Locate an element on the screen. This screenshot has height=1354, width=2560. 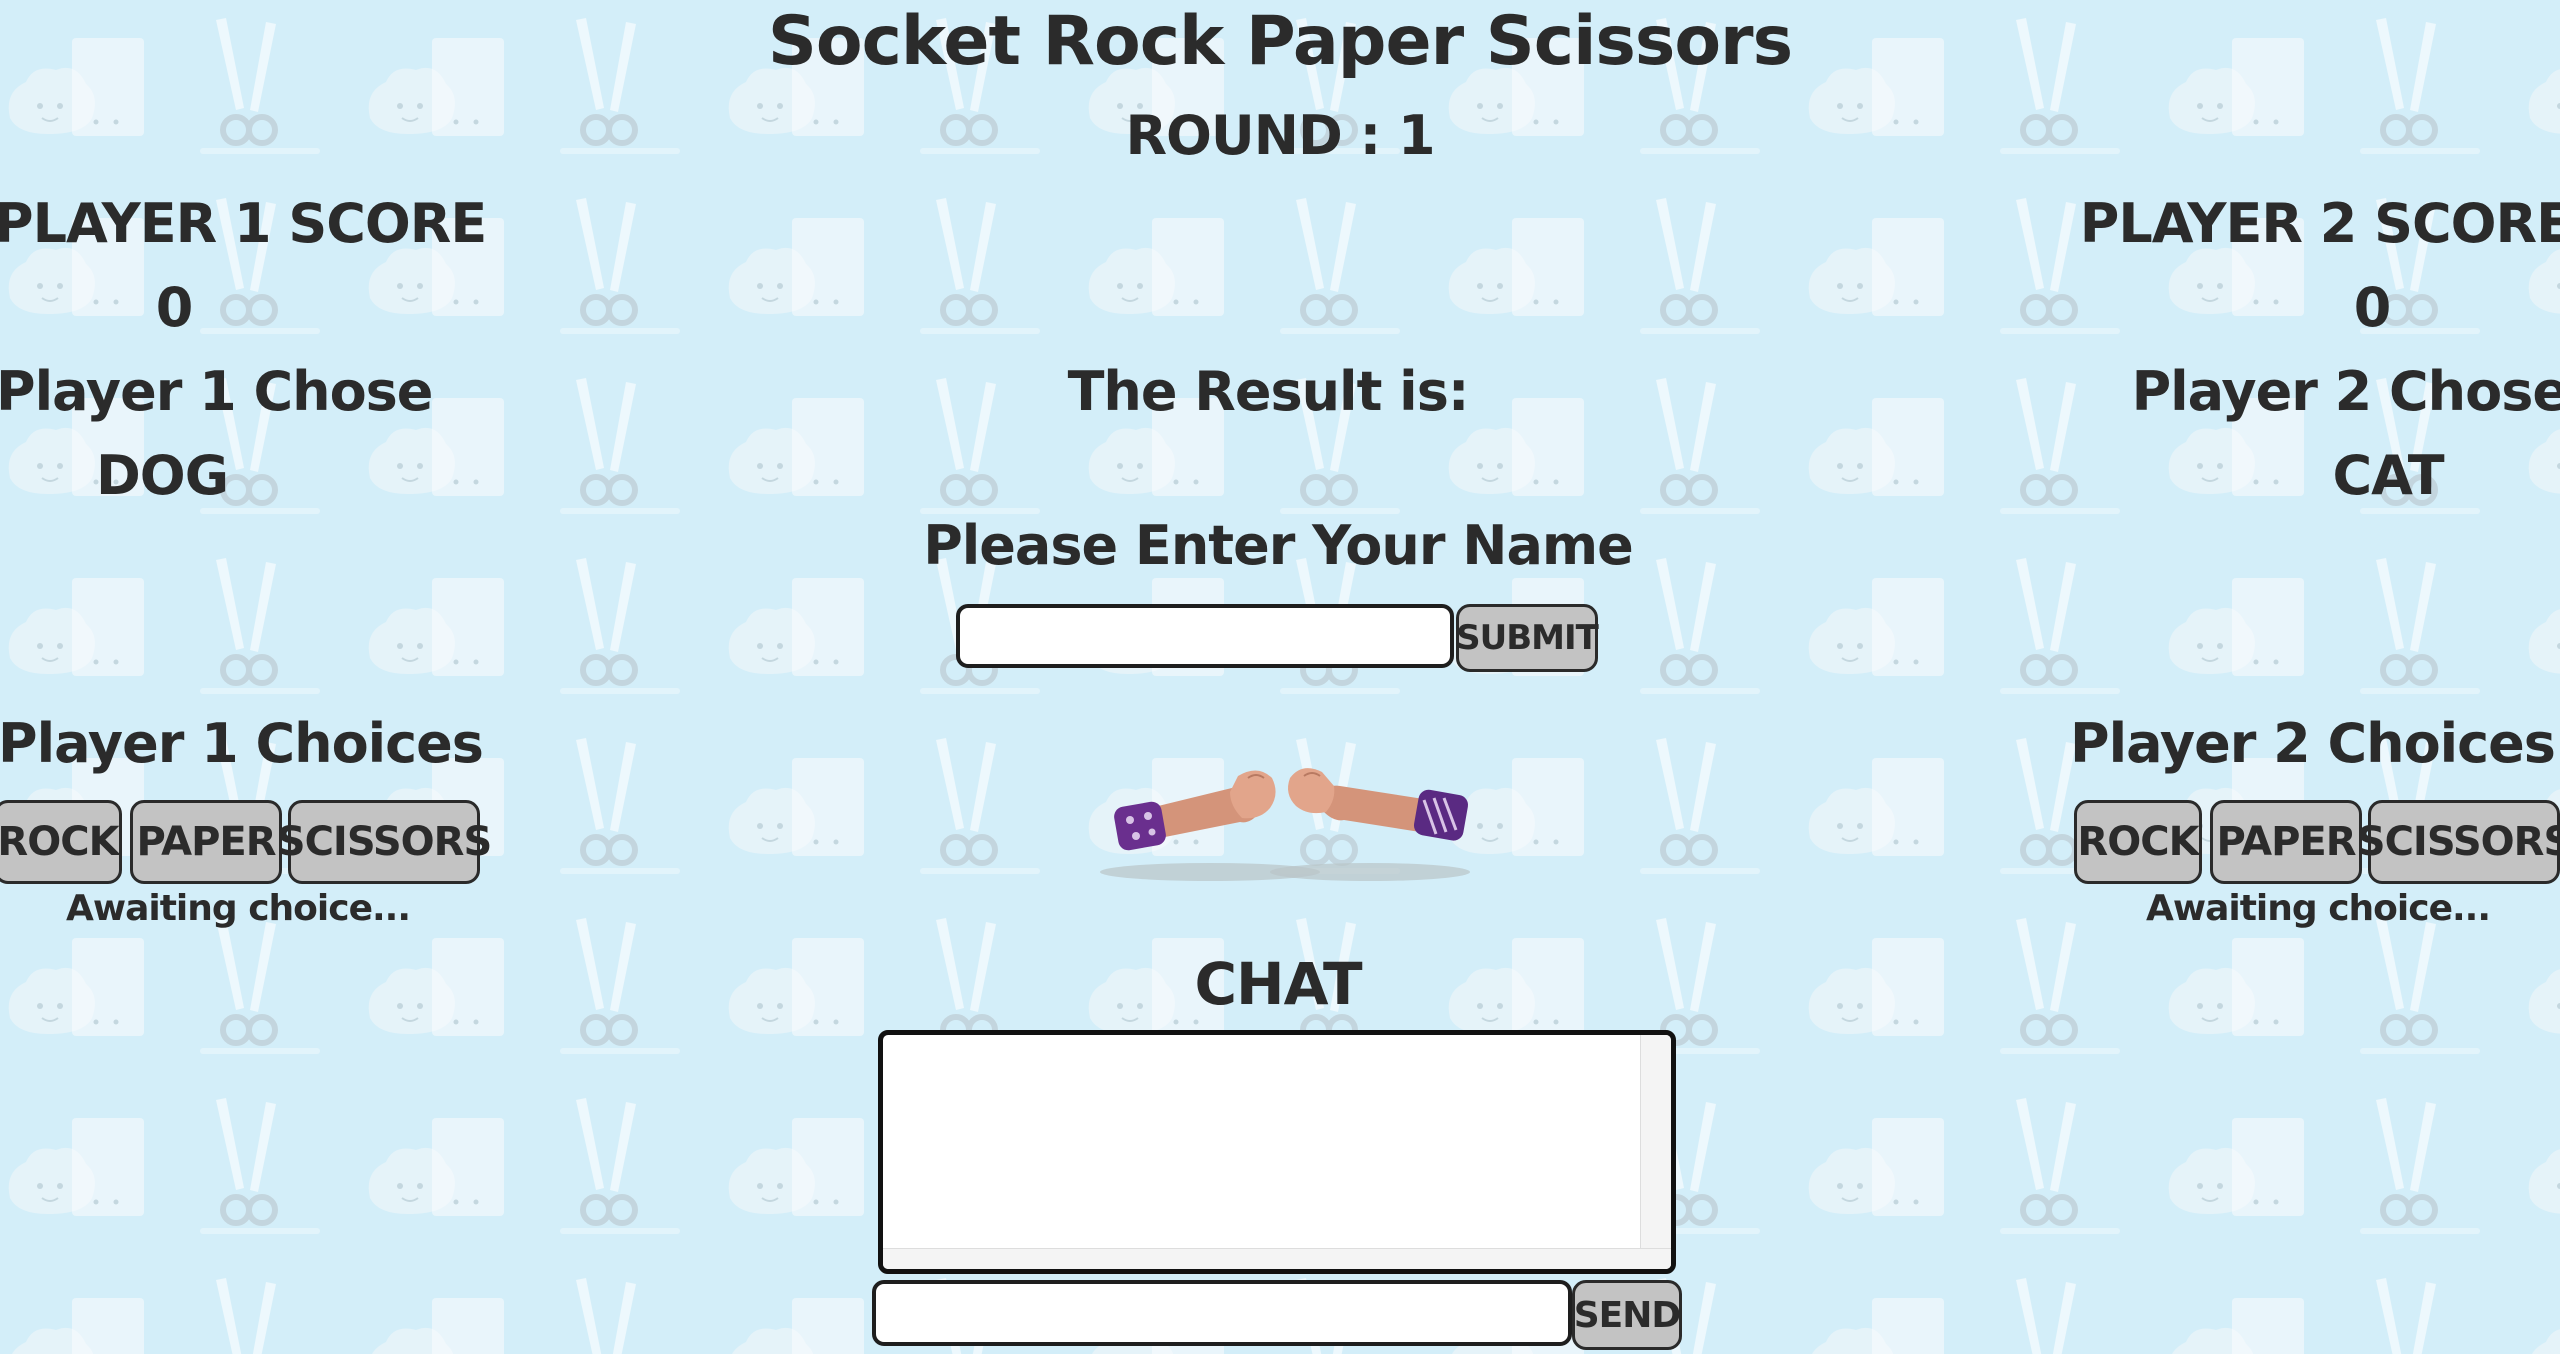
player2-rock-button: ROCK is located at coordinates (2138, 842).